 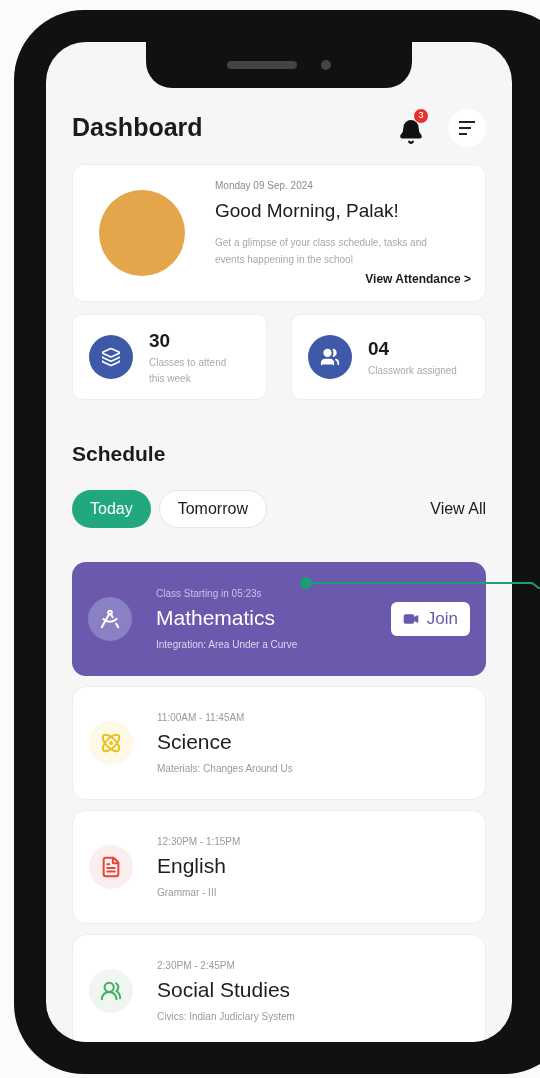 I want to click on page-title: Dashboard, so click(x=137, y=128).